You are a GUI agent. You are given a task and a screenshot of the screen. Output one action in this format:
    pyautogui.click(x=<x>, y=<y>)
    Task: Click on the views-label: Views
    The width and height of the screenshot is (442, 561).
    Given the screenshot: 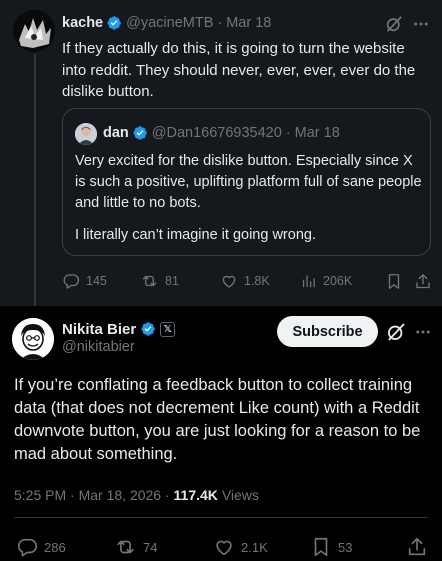 What is the action you would take?
    pyautogui.click(x=240, y=495)
    